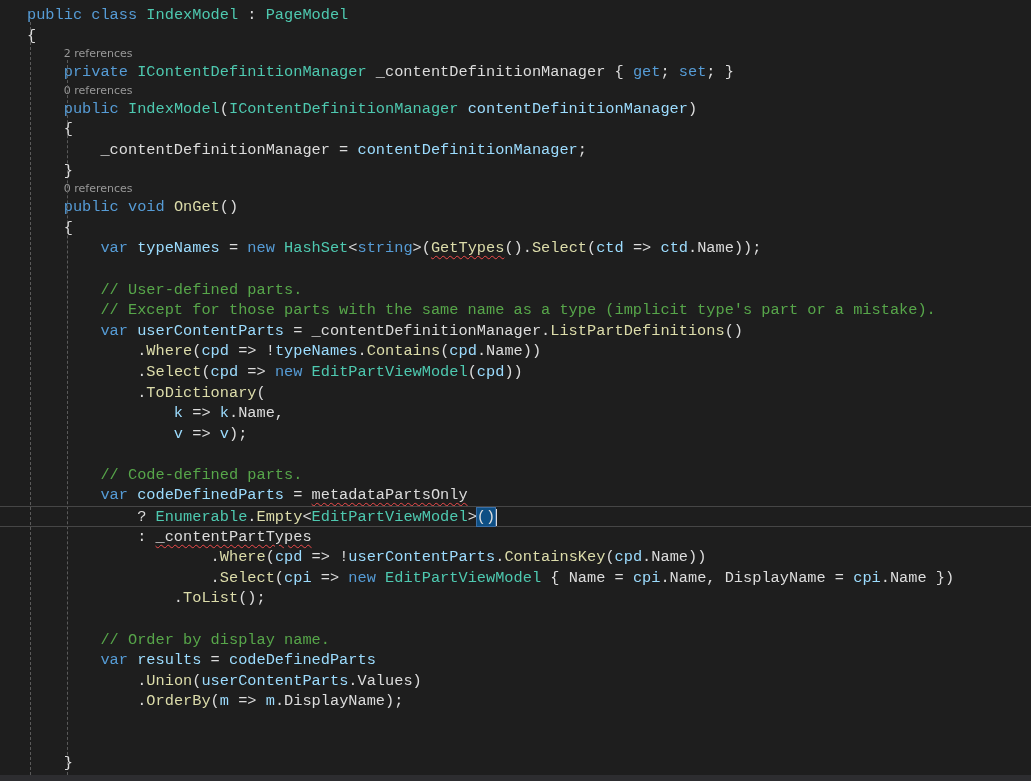 This screenshot has height=781, width=1031. What do you see at coordinates (421, 330) in the screenshot?
I see `code-line: var userContentParts = _contentDefinitionManager.ListPartDefinitions()` at bounding box center [421, 330].